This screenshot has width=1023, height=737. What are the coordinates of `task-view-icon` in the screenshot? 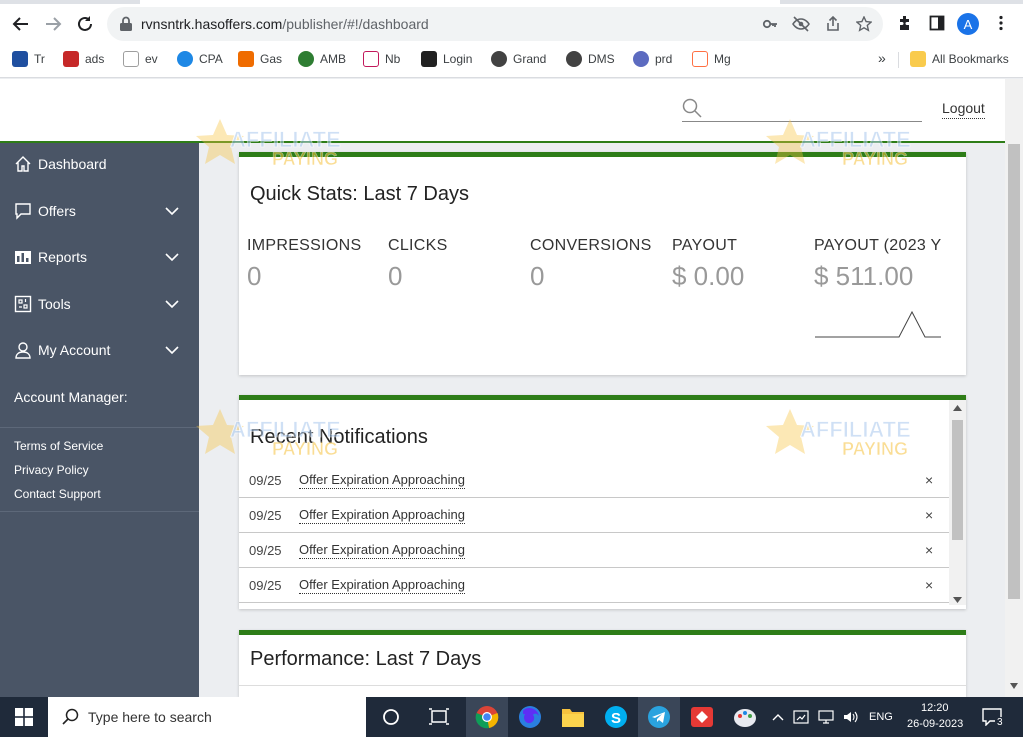 It's located at (439, 717).